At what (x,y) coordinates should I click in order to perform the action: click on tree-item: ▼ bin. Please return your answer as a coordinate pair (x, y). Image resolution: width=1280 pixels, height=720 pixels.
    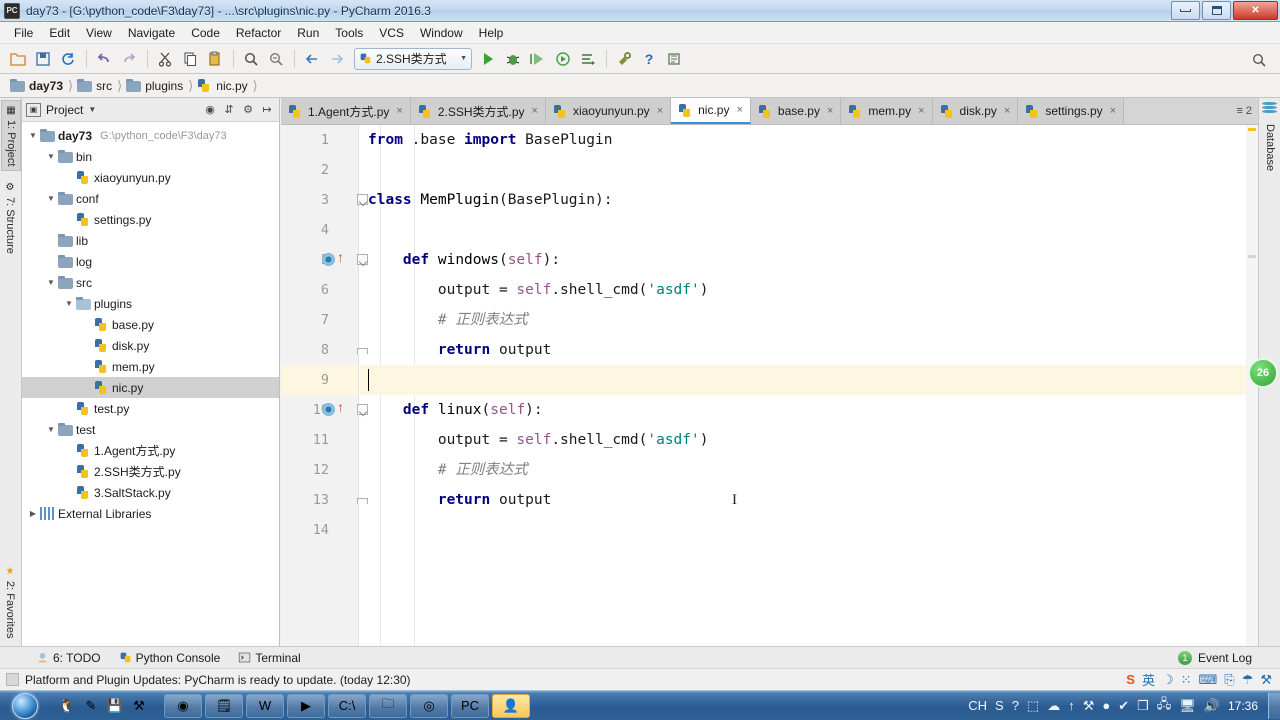
    Looking at the image, I should click on (150, 156).